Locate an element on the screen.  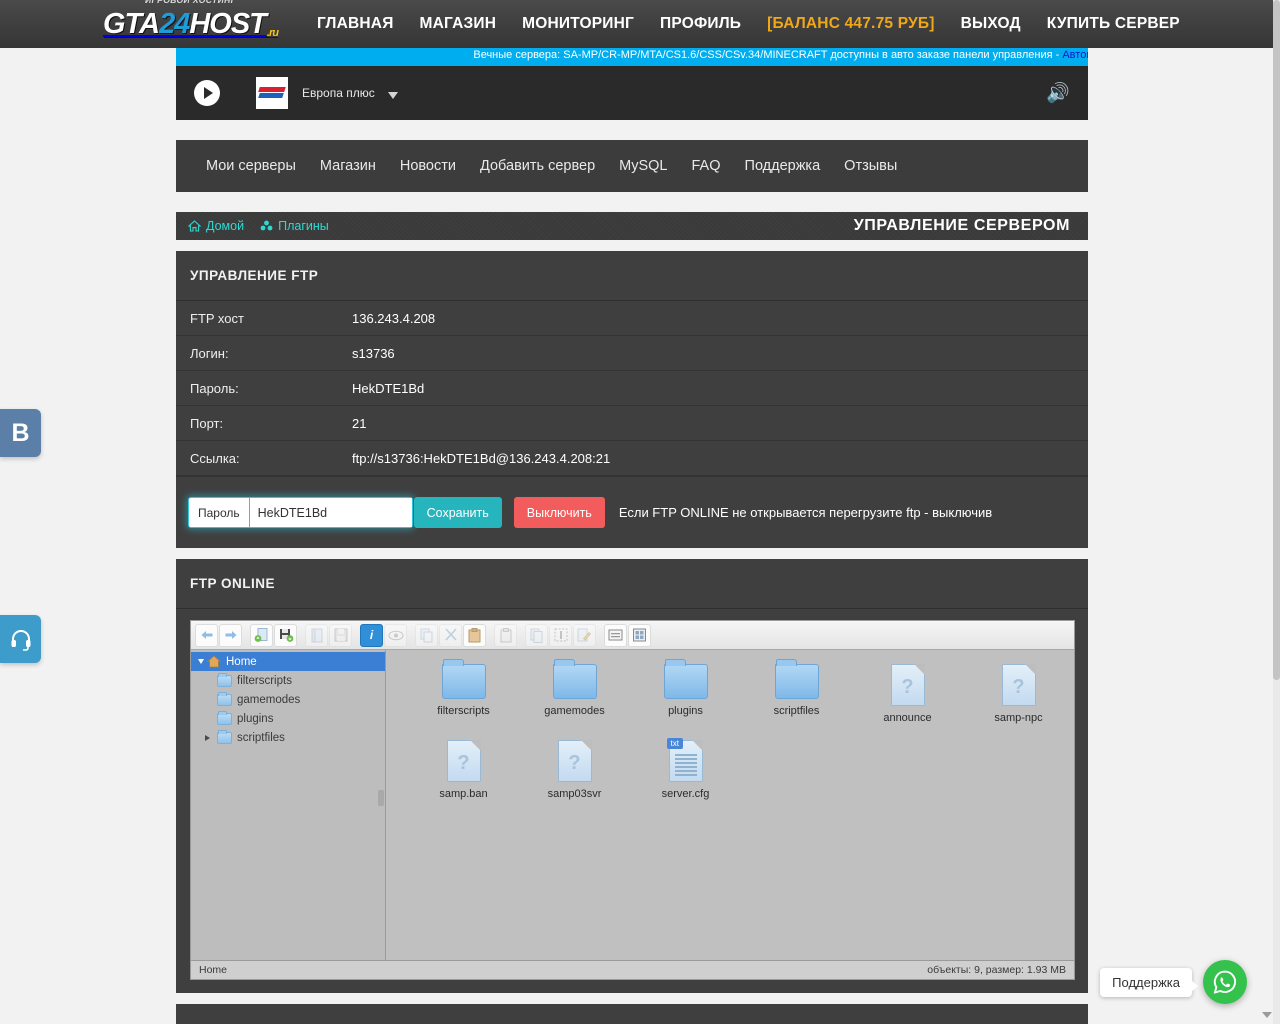
cut-icon is located at coordinates (450, 635).